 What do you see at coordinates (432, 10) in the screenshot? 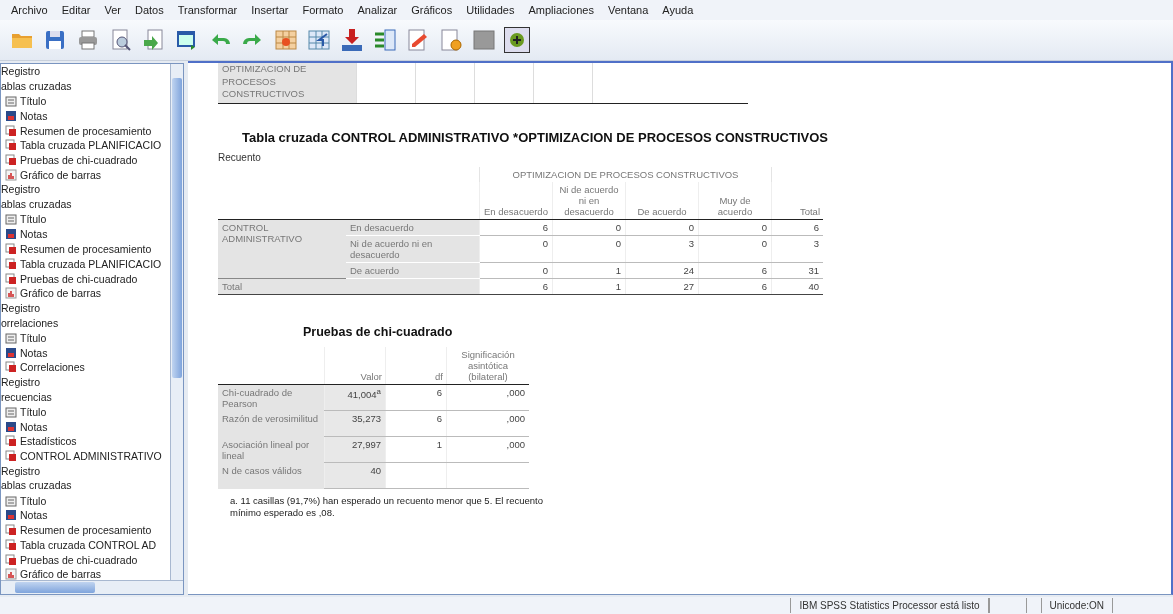
I see `menu-item: Gráficos` at bounding box center [432, 10].